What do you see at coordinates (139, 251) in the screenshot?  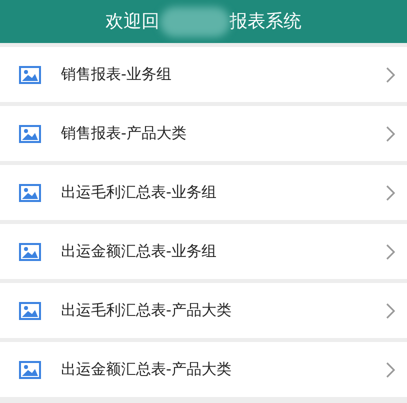 I see `item-label: 出运金额汇总表-业务组` at bounding box center [139, 251].